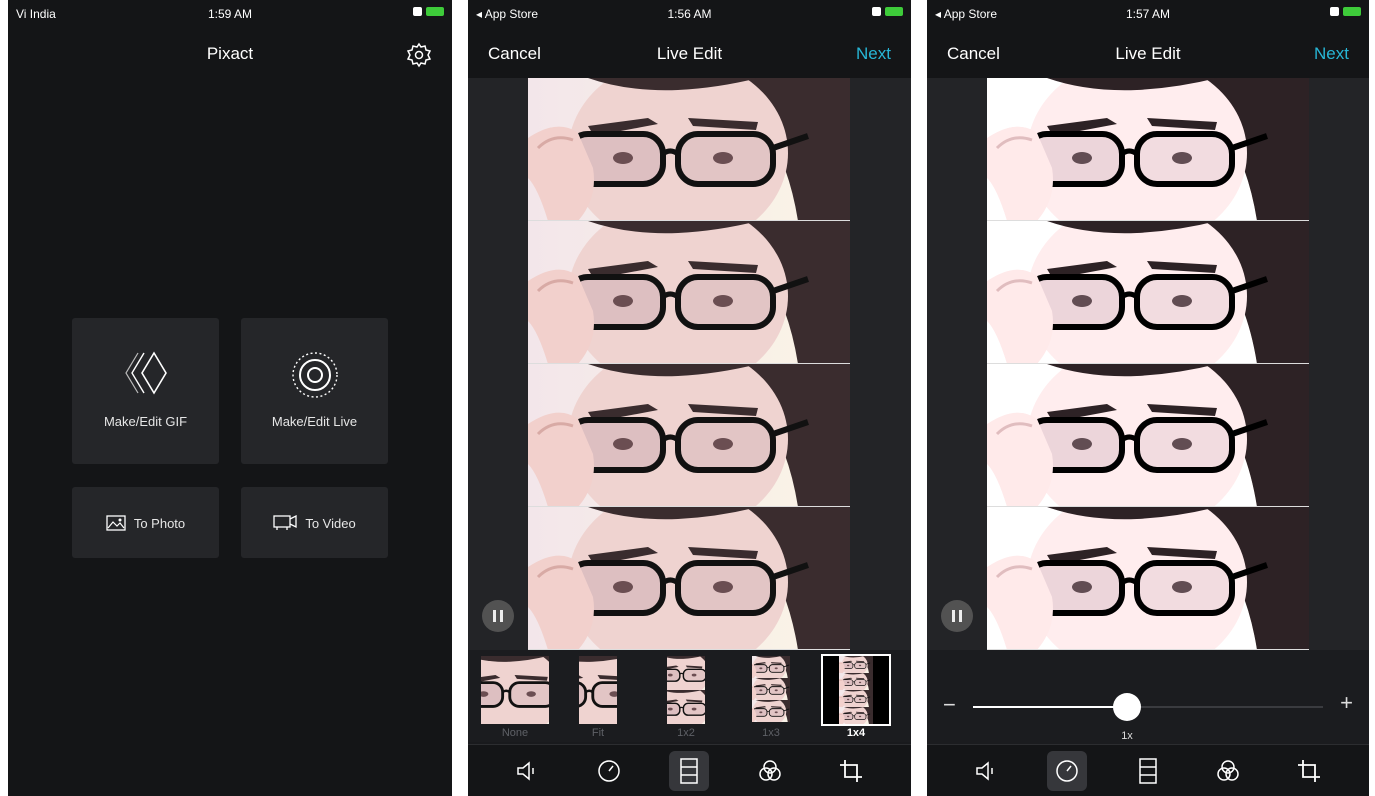 Image resolution: width=1375 pixels, height=796 pixels. What do you see at coordinates (856, 733) in the screenshot?
I see `layout-1x4-label: 1x4` at bounding box center [856, 733].